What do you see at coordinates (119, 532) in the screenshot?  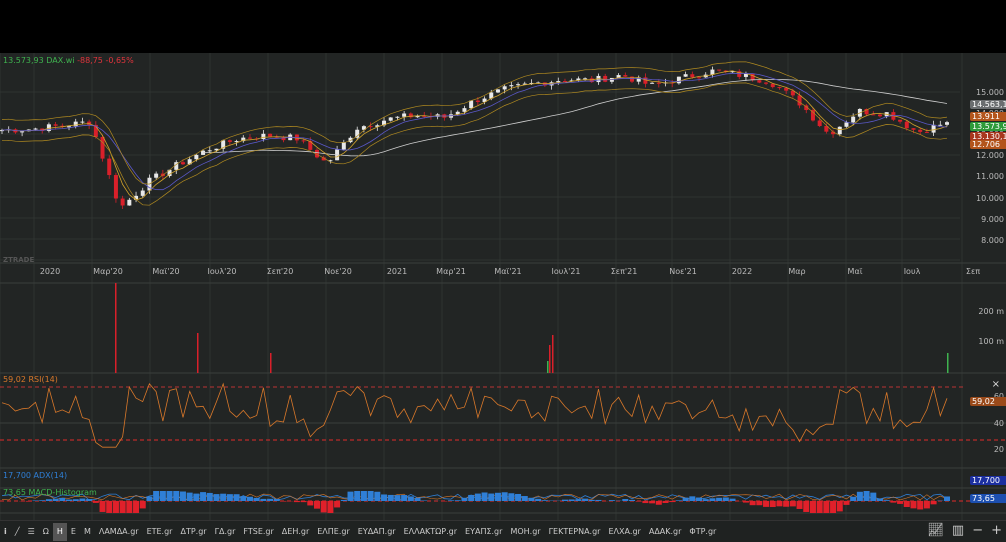 I see `toolbar-item: ΛΑΜΔΑ.gr` at bounding box center [119, 532].